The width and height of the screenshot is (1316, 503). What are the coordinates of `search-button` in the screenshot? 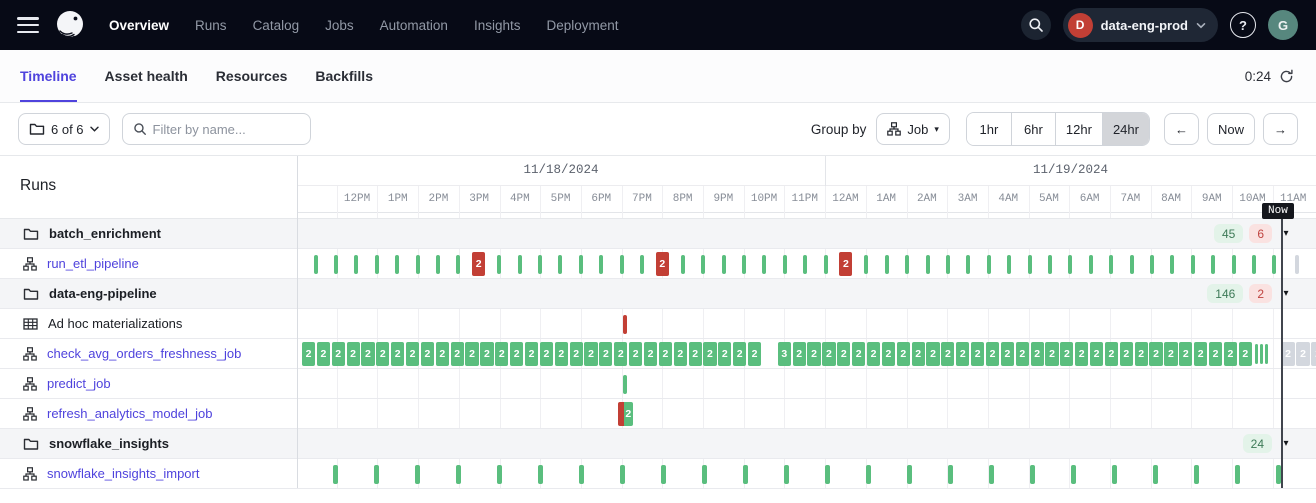 It's located at (1035, 25).